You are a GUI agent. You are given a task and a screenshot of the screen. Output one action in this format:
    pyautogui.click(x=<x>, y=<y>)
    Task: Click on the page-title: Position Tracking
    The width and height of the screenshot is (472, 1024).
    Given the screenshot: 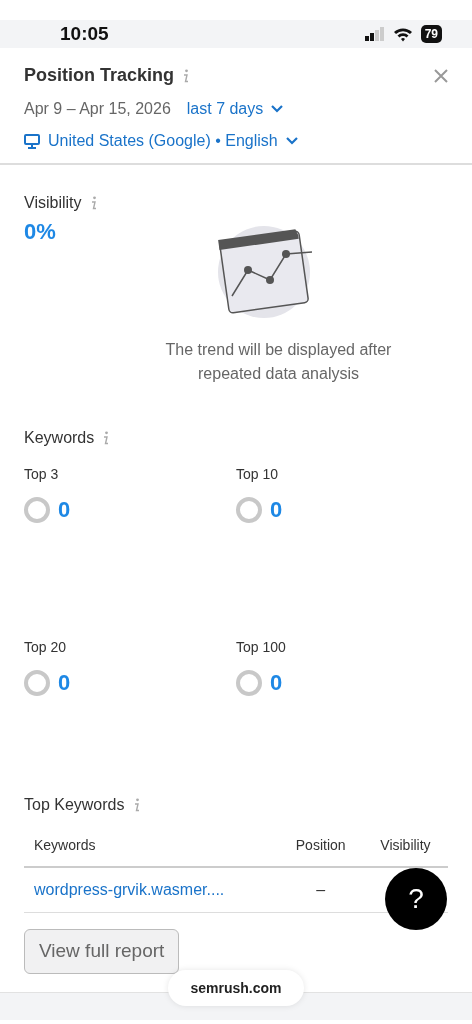 What is the action you would take?
    pyautogui.click(x=99, y=75)
    